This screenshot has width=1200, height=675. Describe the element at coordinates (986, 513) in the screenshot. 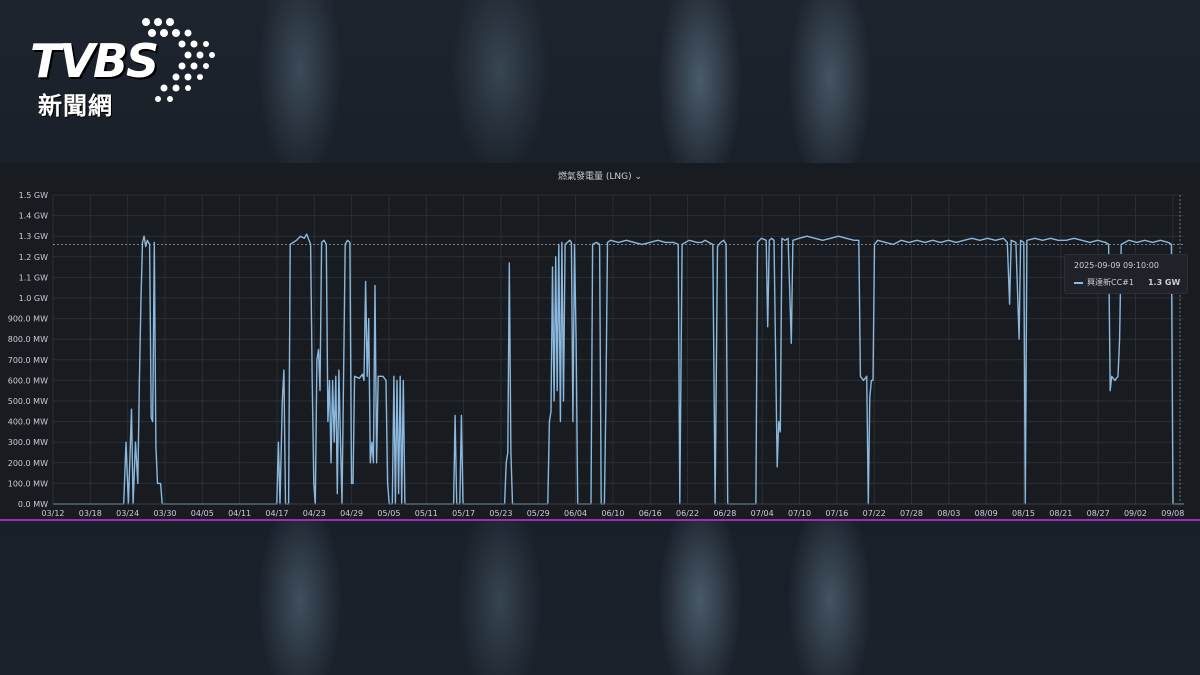

I see `x-tick-label: 08/09` at that location.